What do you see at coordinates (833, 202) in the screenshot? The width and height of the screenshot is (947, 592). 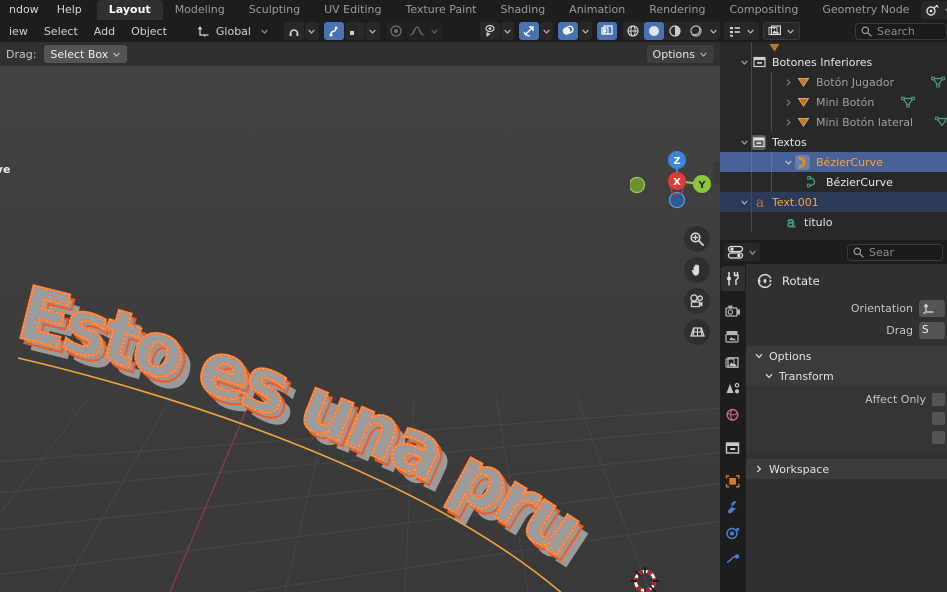 I see `outliner-row-text-001: a Text.001` at bounding box center [833, 202].